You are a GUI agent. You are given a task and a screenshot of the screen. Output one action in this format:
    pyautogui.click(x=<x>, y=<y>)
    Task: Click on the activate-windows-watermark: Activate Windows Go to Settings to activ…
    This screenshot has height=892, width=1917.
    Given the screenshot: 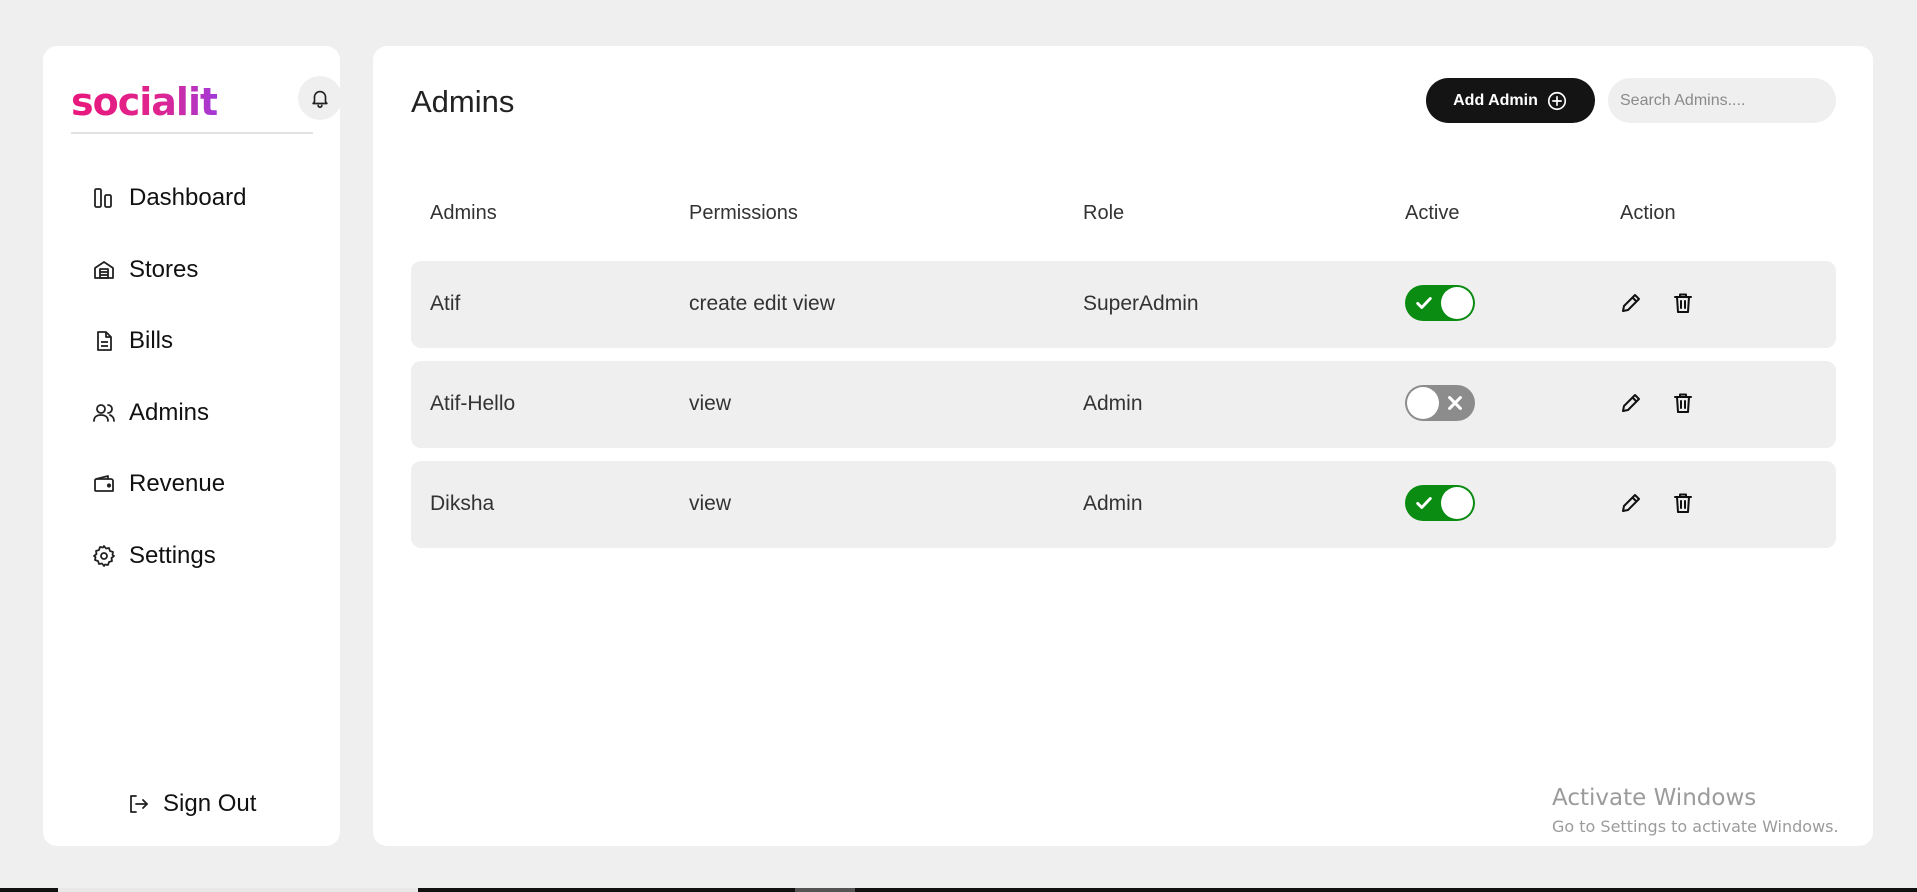 What is the action you would take?
    pyautogui.click(x=1695, y=810)
    